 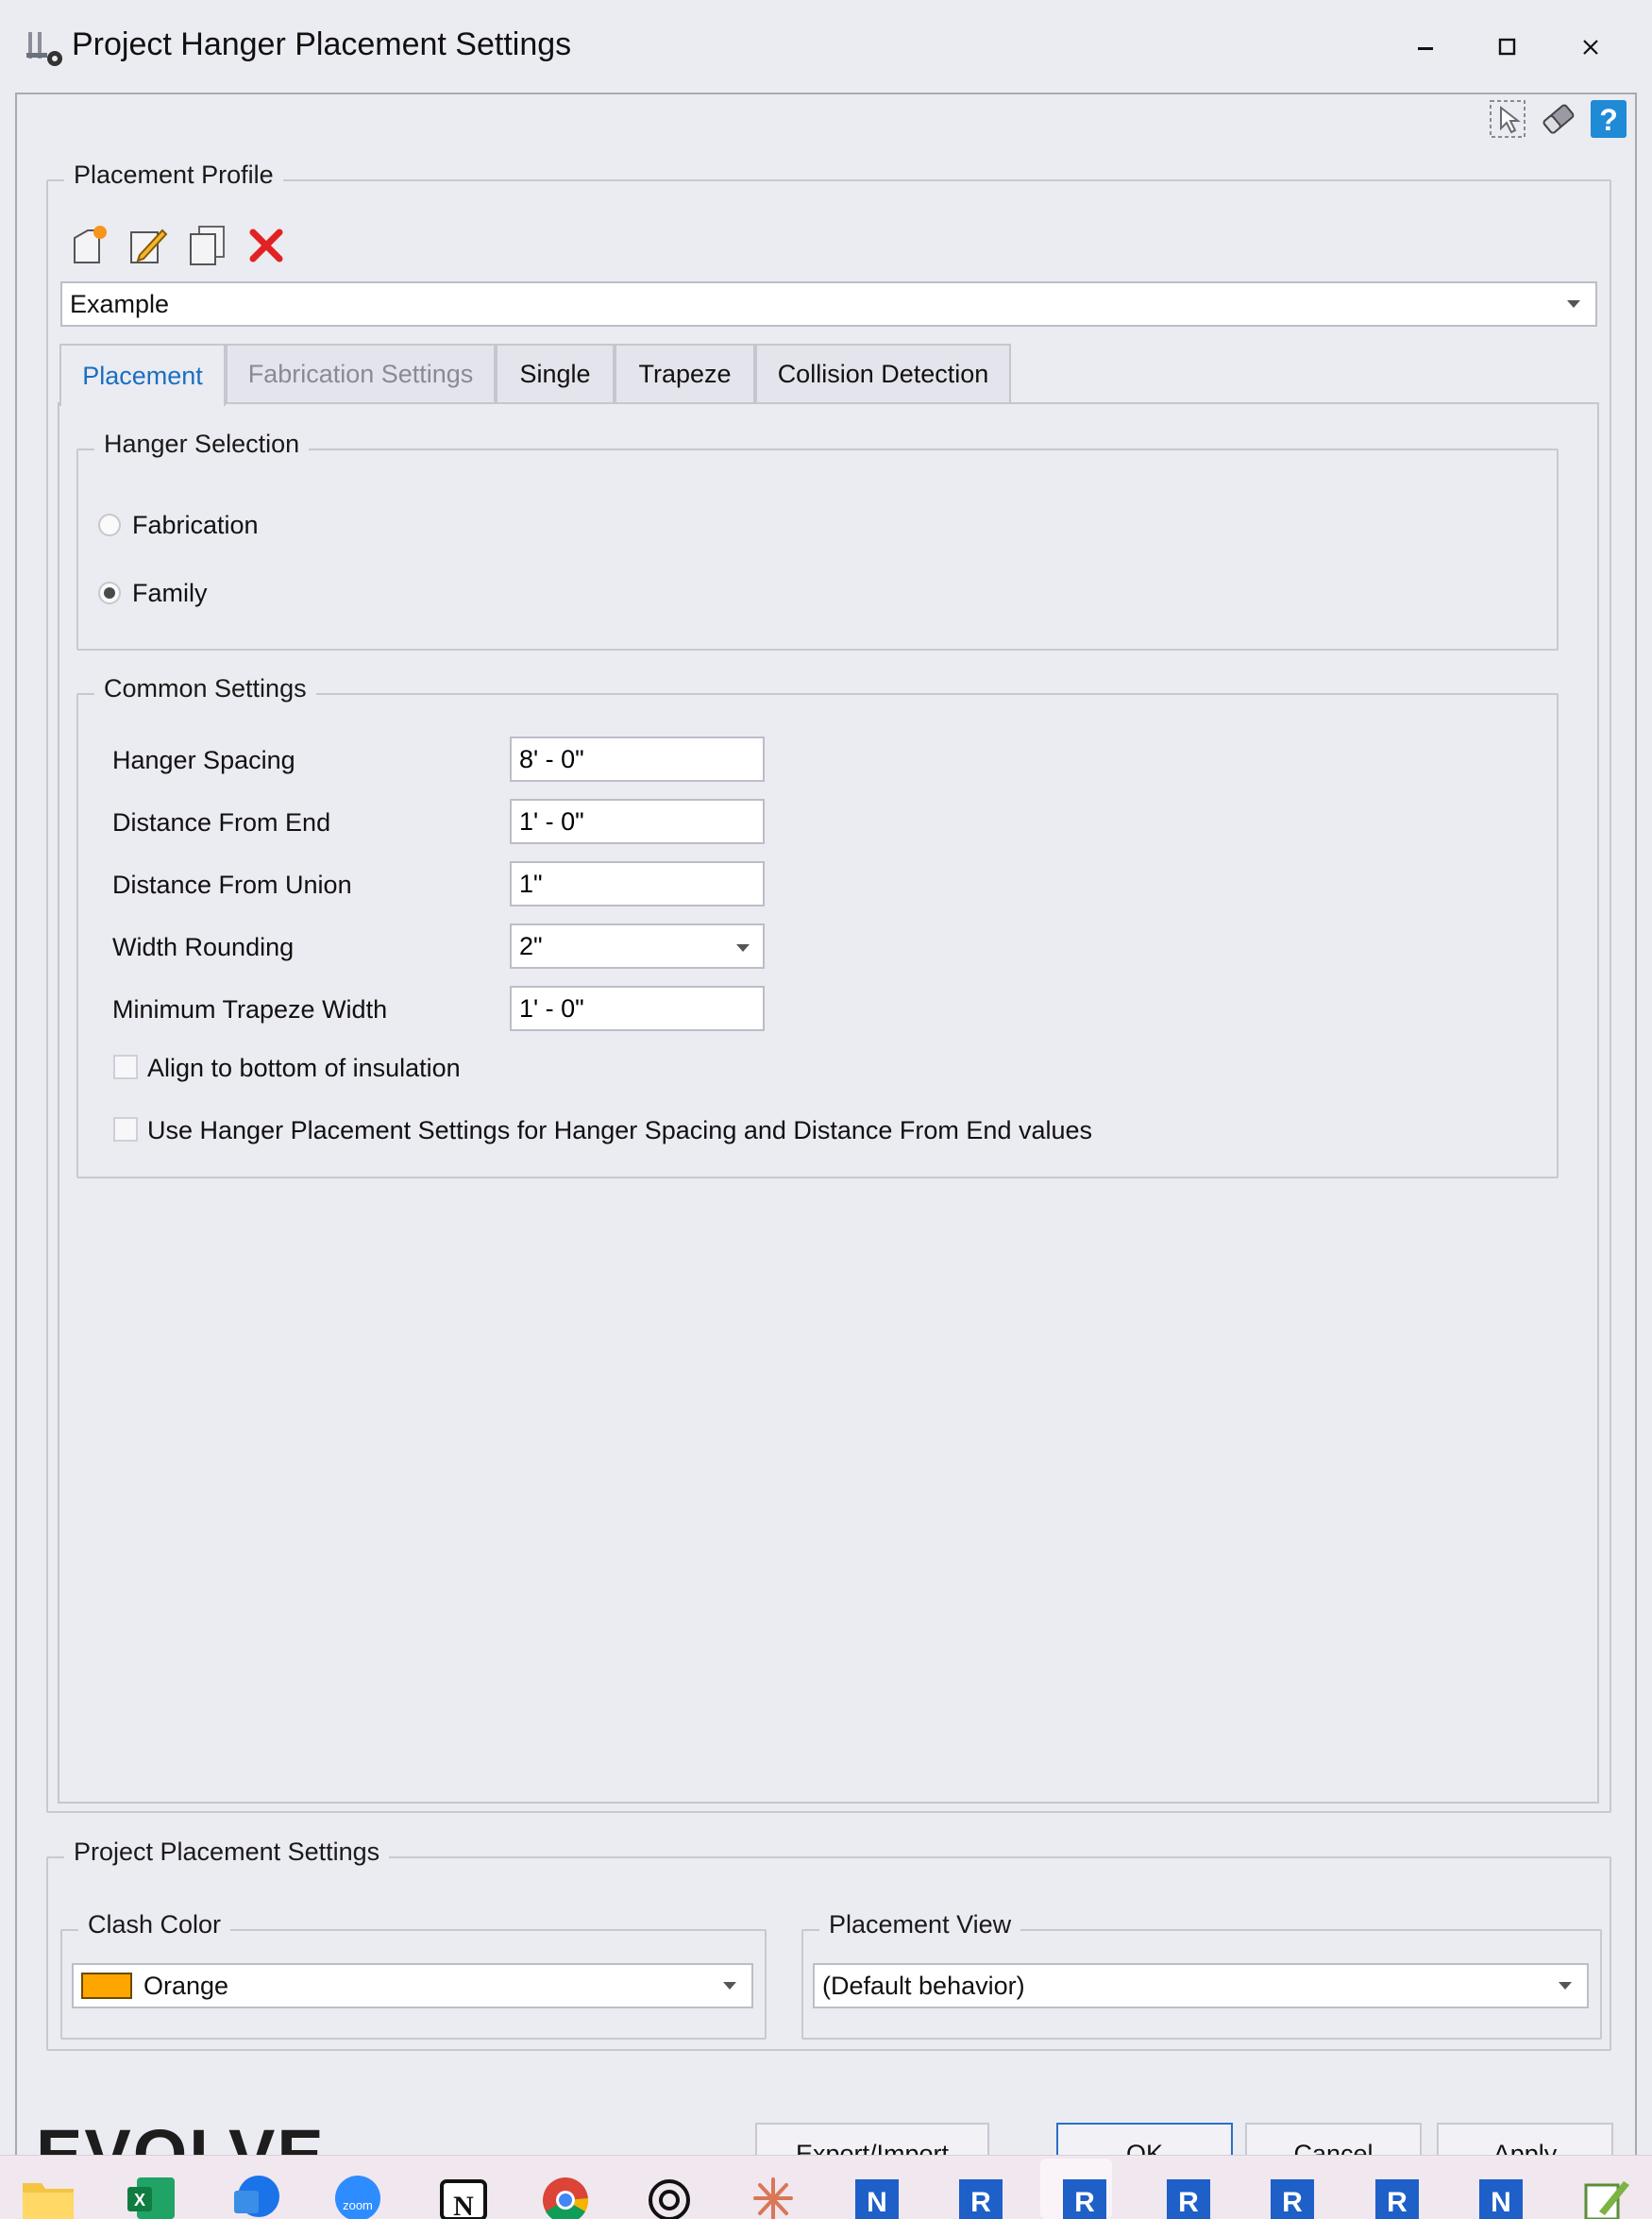 What do you see at coordinates (358, 2205) in the screenshot?
I see `svg-text: zoom` at bounding box center [358, 2205].